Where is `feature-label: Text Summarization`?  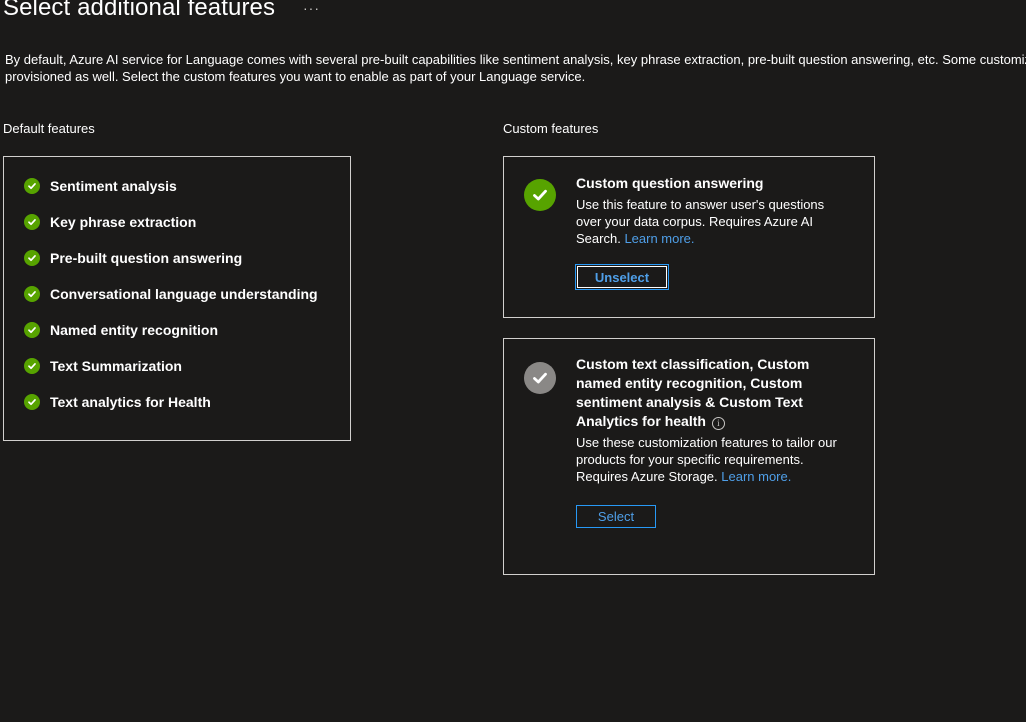
feature-label: Text Summarization is located at coordinates (116, 366).